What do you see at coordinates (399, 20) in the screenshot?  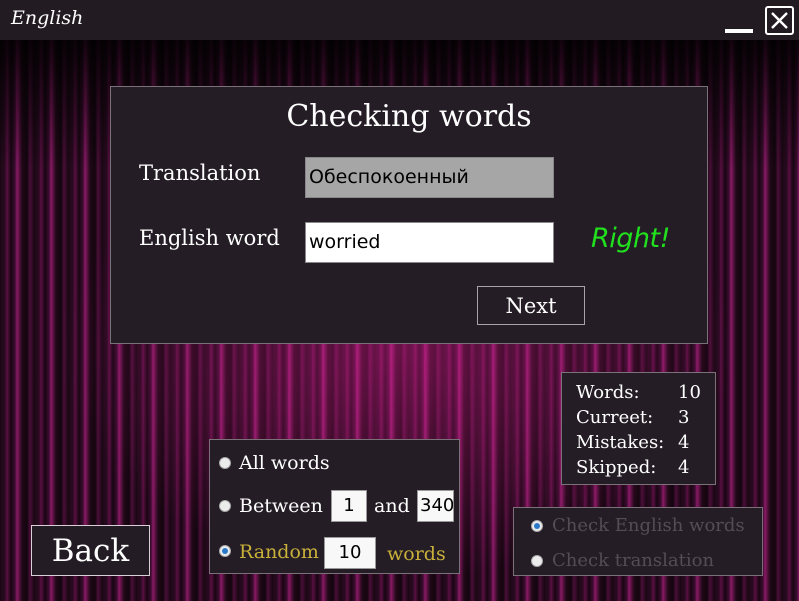 I see `title-bar: English` at bounding box center [399, 20].